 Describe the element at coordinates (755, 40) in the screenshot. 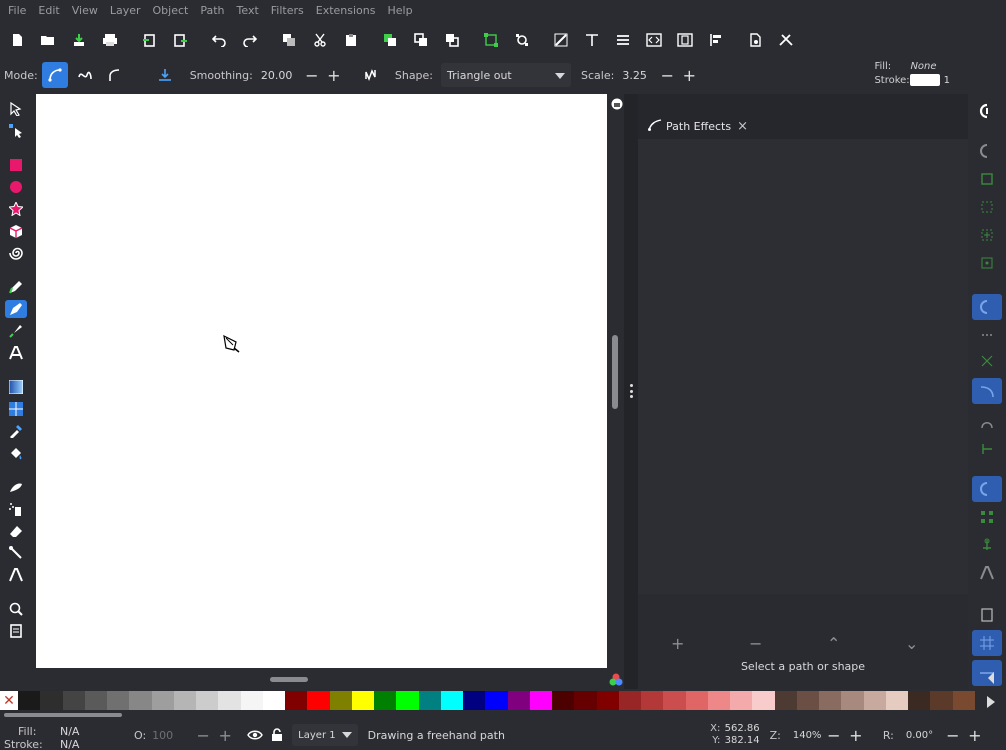

I see `document-properties-icon` at that location.